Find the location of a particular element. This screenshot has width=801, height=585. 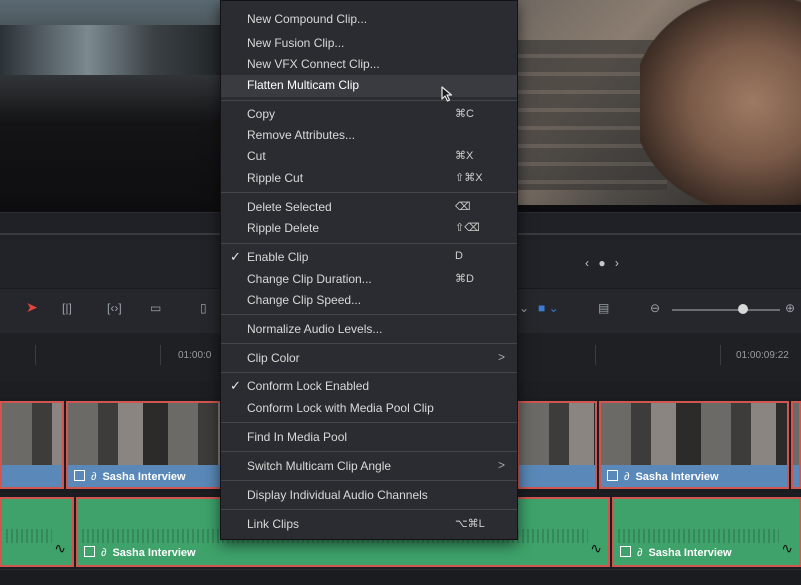

audio-clip: ∂ Sasha Interview ∿ is located at coordinates (706, 532).